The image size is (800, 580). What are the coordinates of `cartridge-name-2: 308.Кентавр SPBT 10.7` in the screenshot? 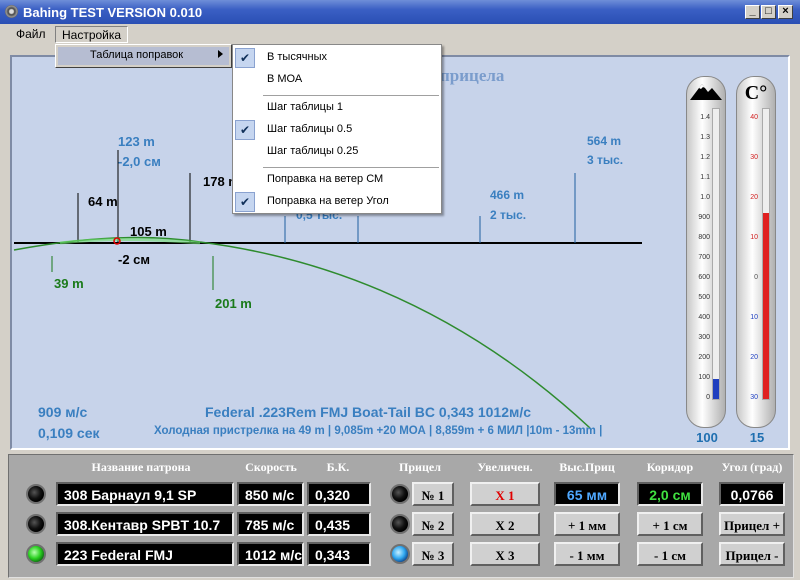 It's located at (145, 524).